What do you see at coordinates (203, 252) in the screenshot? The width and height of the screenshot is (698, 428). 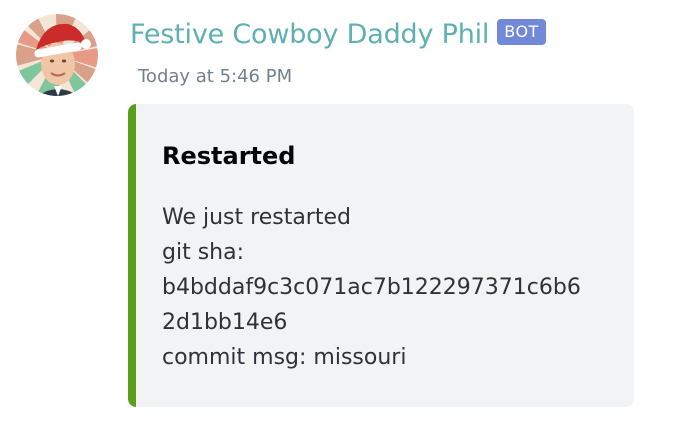 I see `embed-description-line: git sha:` at bounding box center [203, 252].